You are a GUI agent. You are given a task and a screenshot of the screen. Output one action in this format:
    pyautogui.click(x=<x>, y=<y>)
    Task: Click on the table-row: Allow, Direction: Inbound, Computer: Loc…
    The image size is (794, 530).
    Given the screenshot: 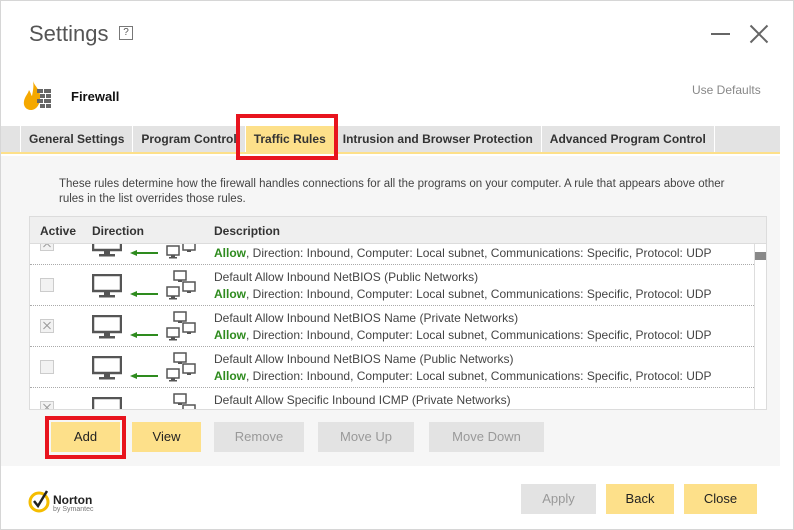 What is the action you would take?
    pyautogui.click(x=392, y=254)
    